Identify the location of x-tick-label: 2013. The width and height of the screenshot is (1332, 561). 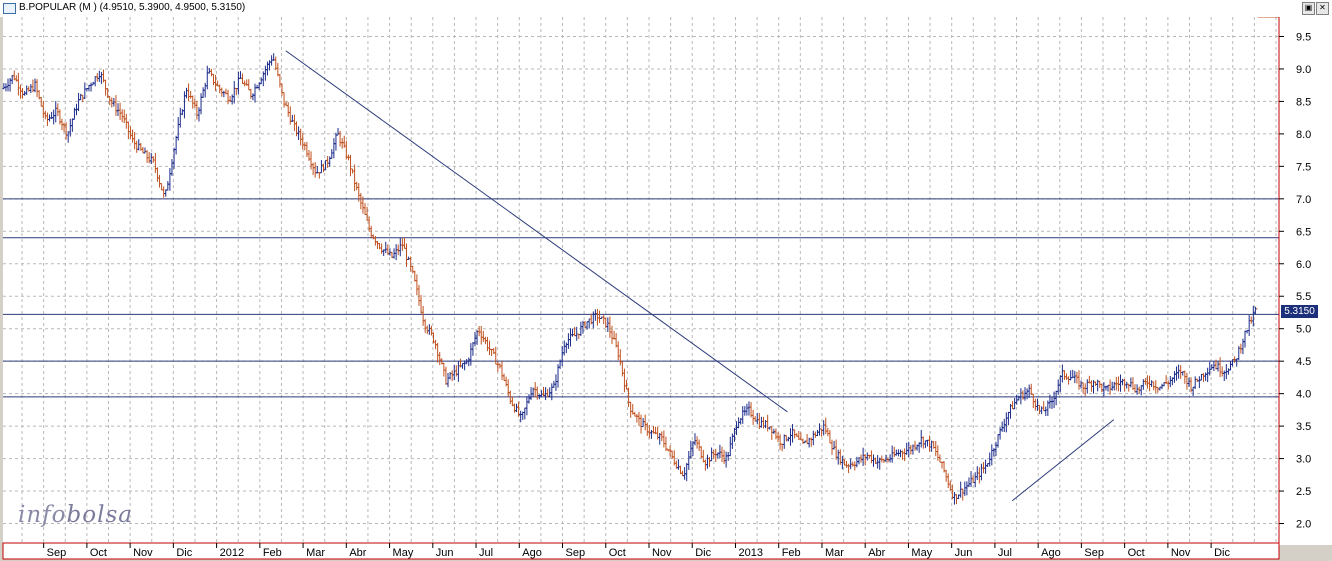
(750, 553).